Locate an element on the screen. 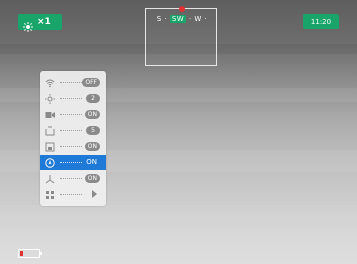 The width and height of the screenshot is (357, 264). chevron-right-icon is located at coordinates (94, 194).